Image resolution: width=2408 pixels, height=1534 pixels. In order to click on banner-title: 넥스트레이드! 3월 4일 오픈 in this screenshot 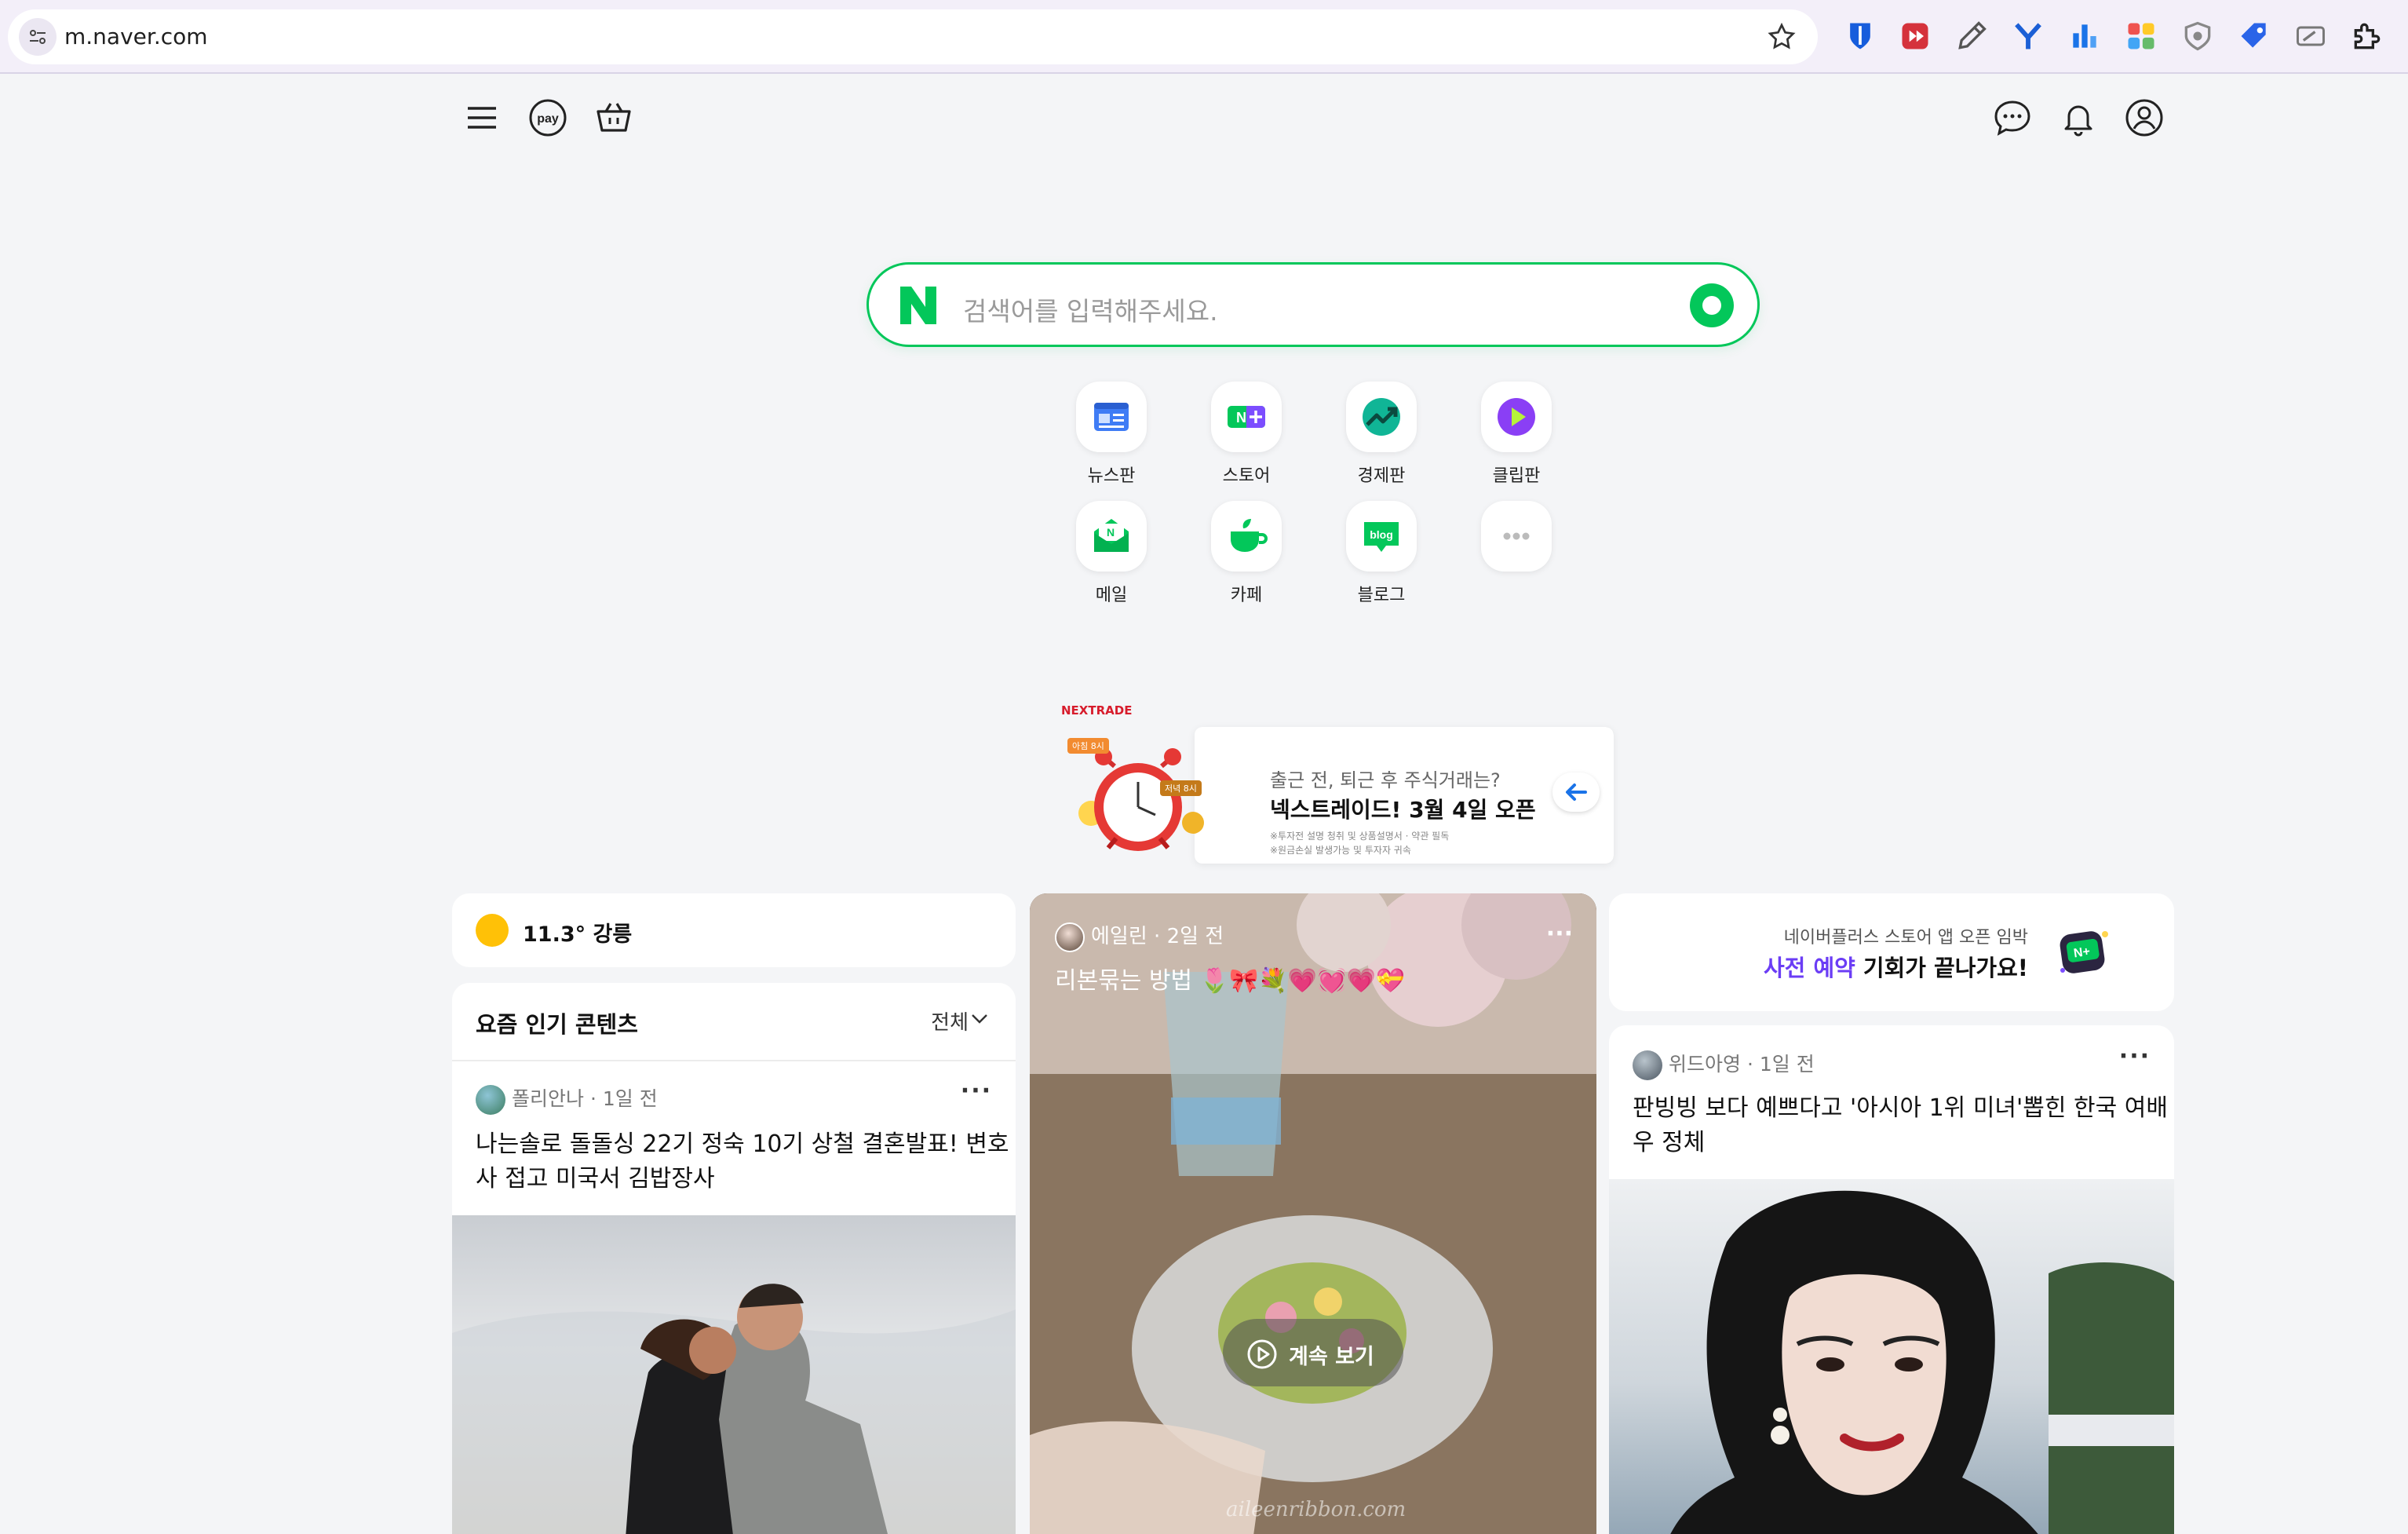, I will do `click(1403, 810)`.